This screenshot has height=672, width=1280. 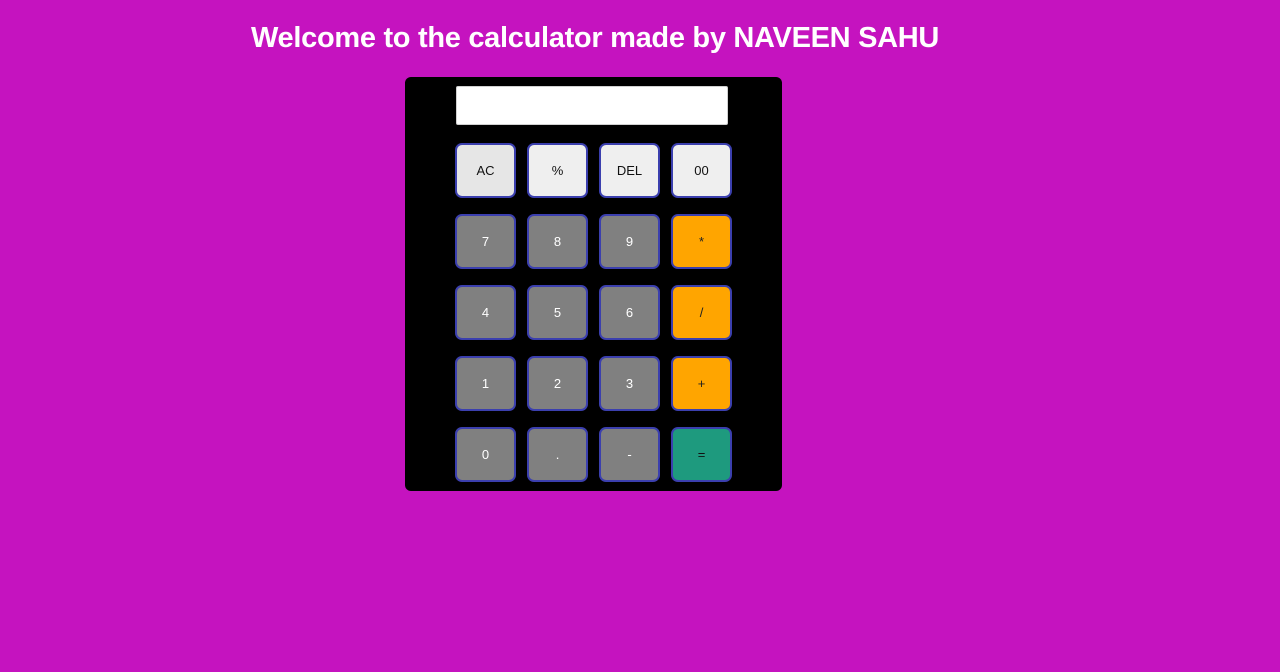 I want to click on multiply-button: *, so click(x=701, y=241).